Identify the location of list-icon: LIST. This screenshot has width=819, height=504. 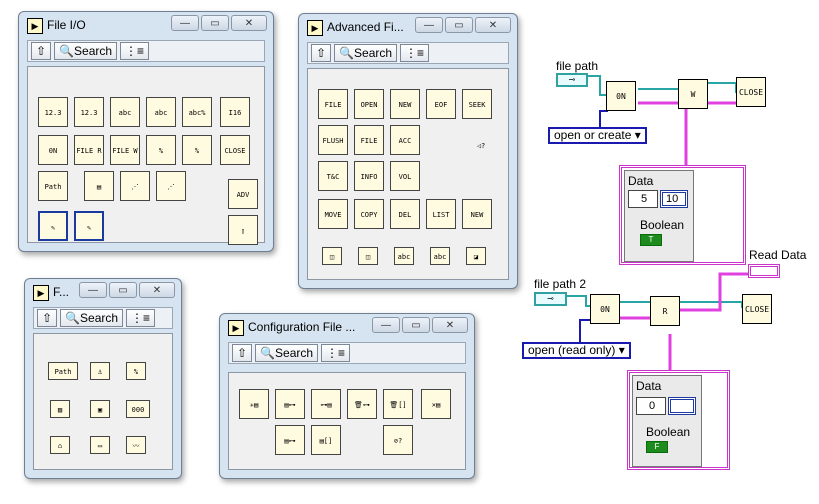
(441, 214).